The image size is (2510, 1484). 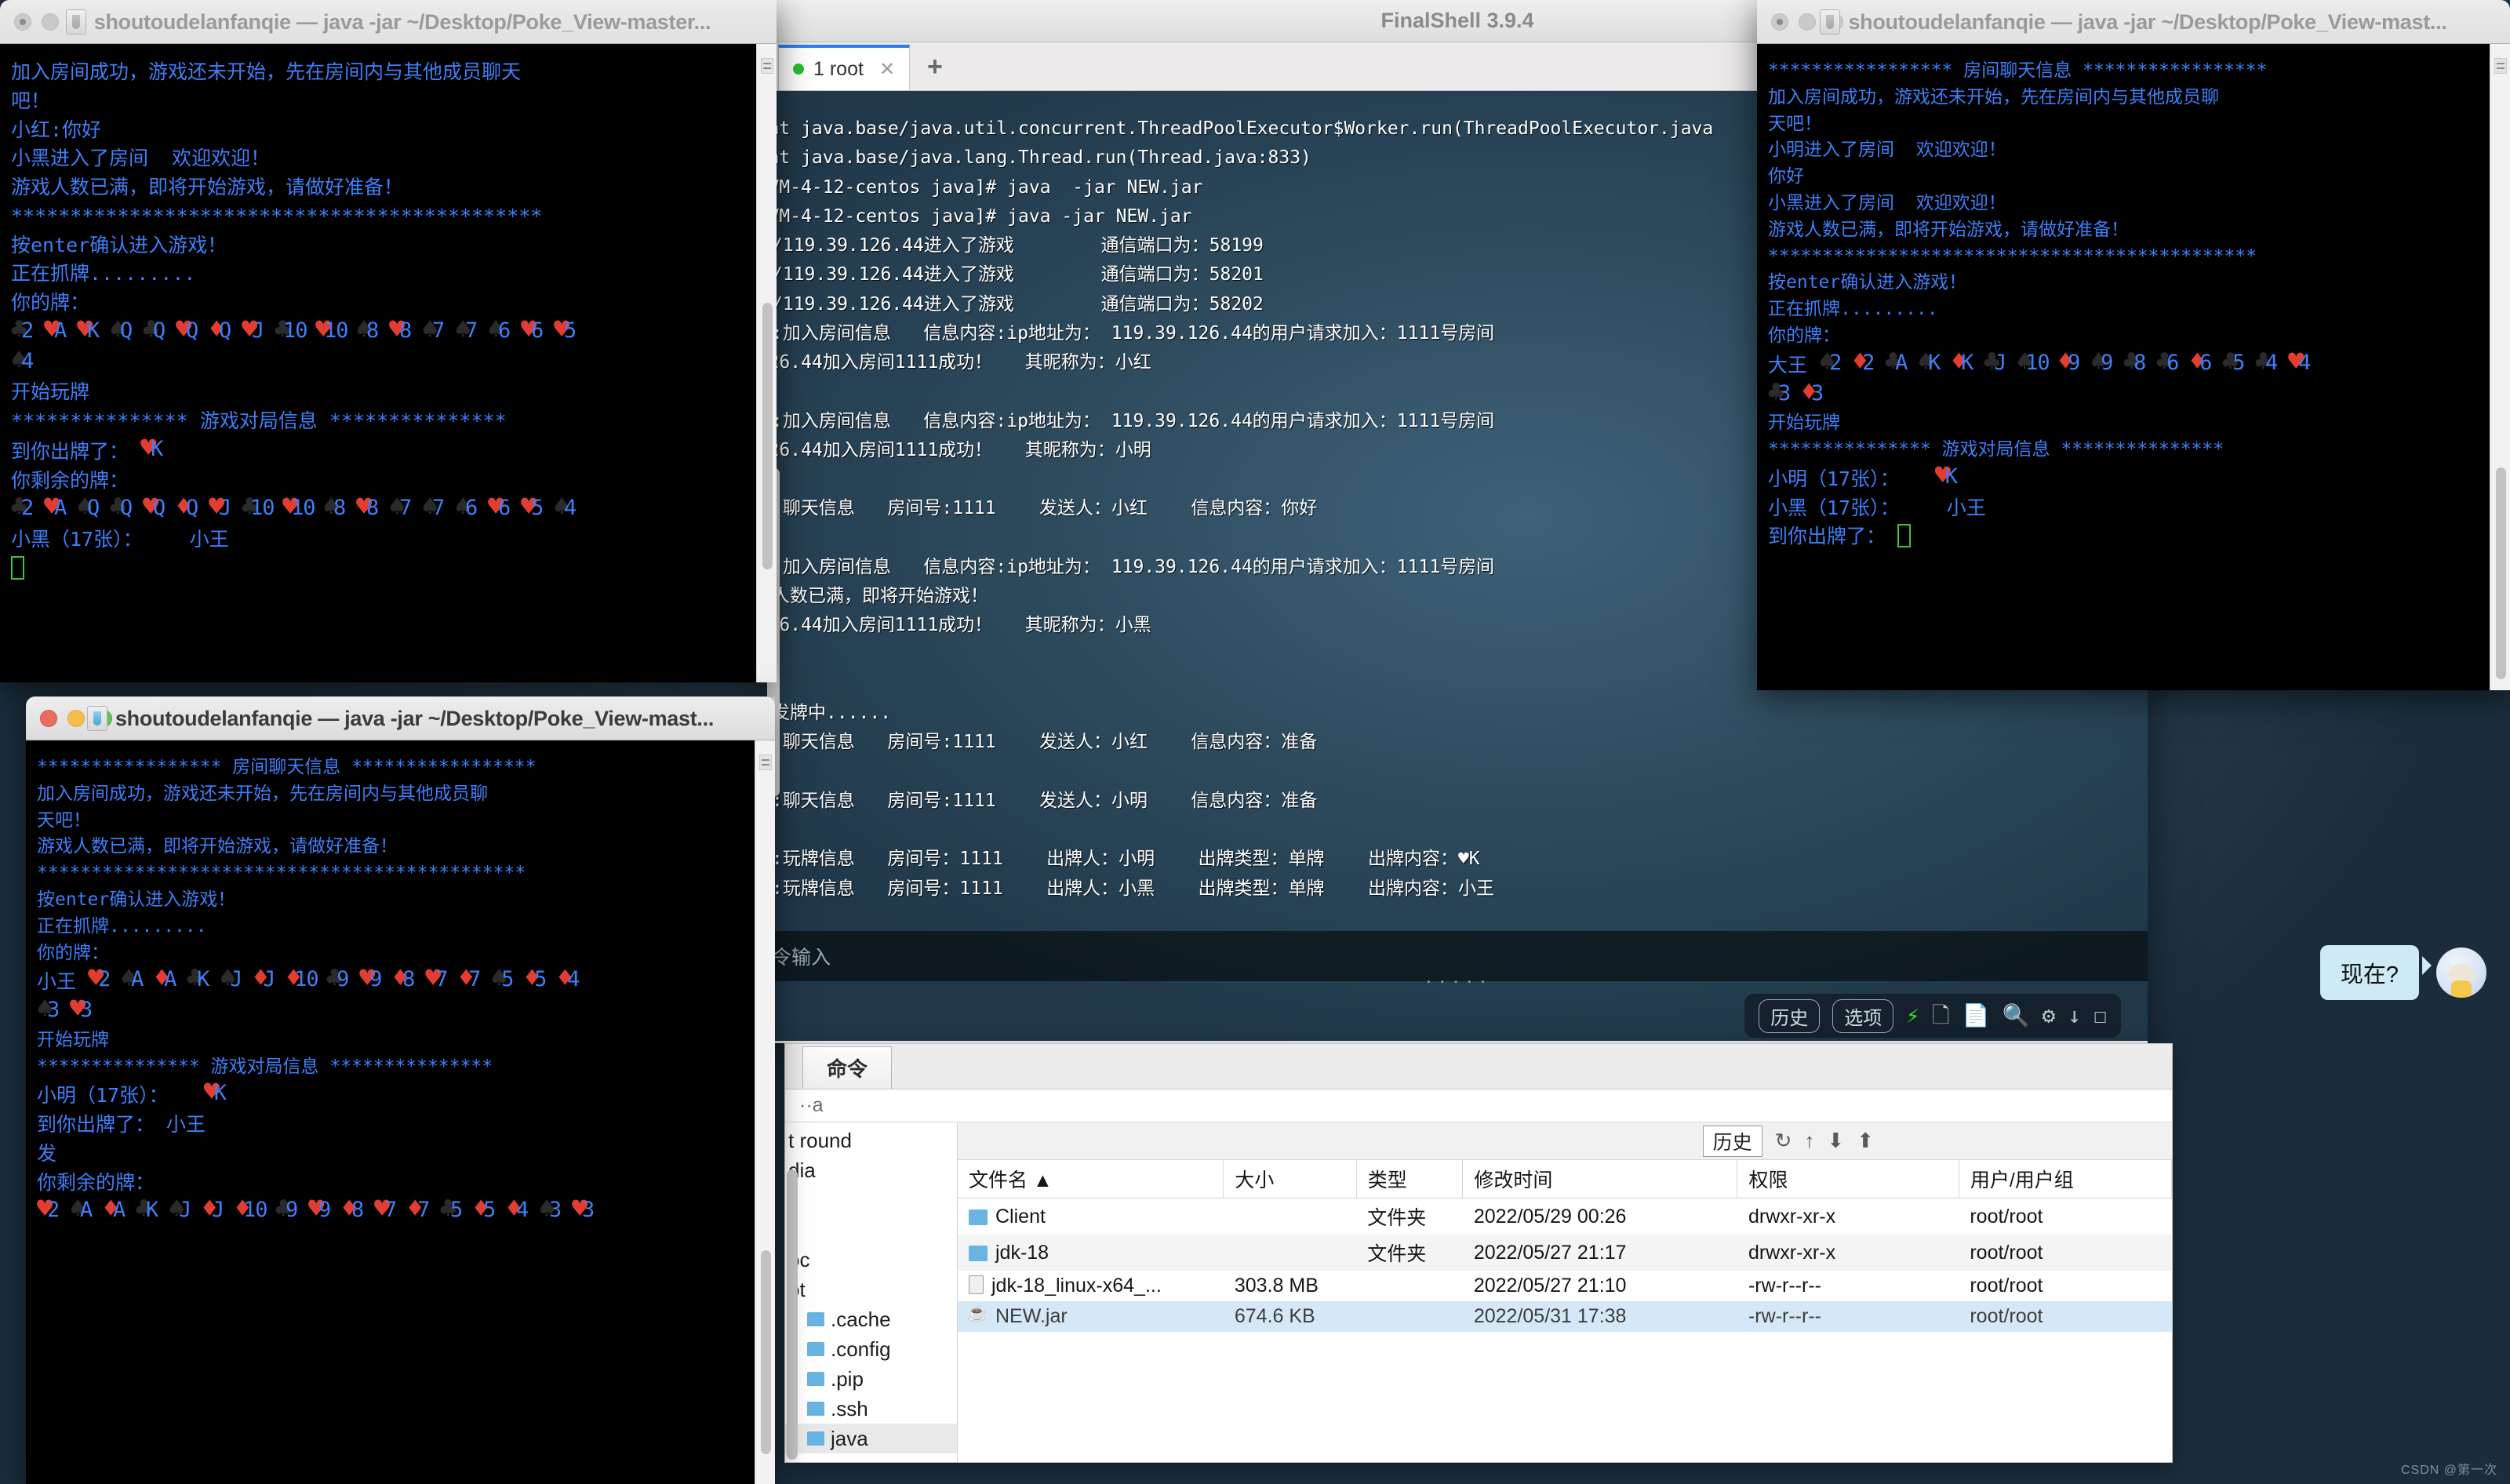 I want to click on tab-1-root: 1 root ✕, so click(x=844, y=67).